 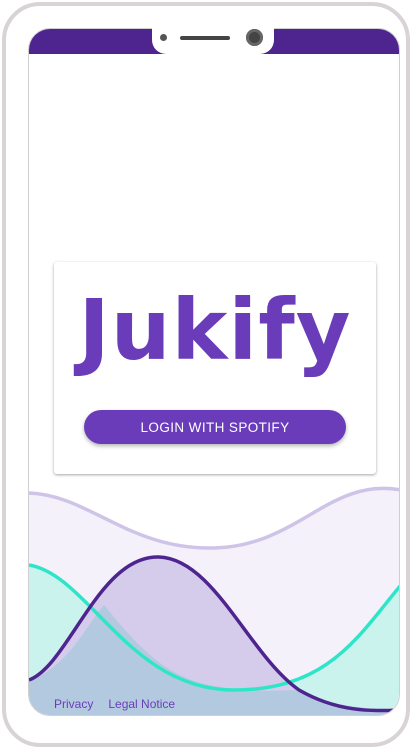 What do you see at coordinates (205, 38) in the screenshot?
I see `speaker-icon` at bounding box center [205, 38].